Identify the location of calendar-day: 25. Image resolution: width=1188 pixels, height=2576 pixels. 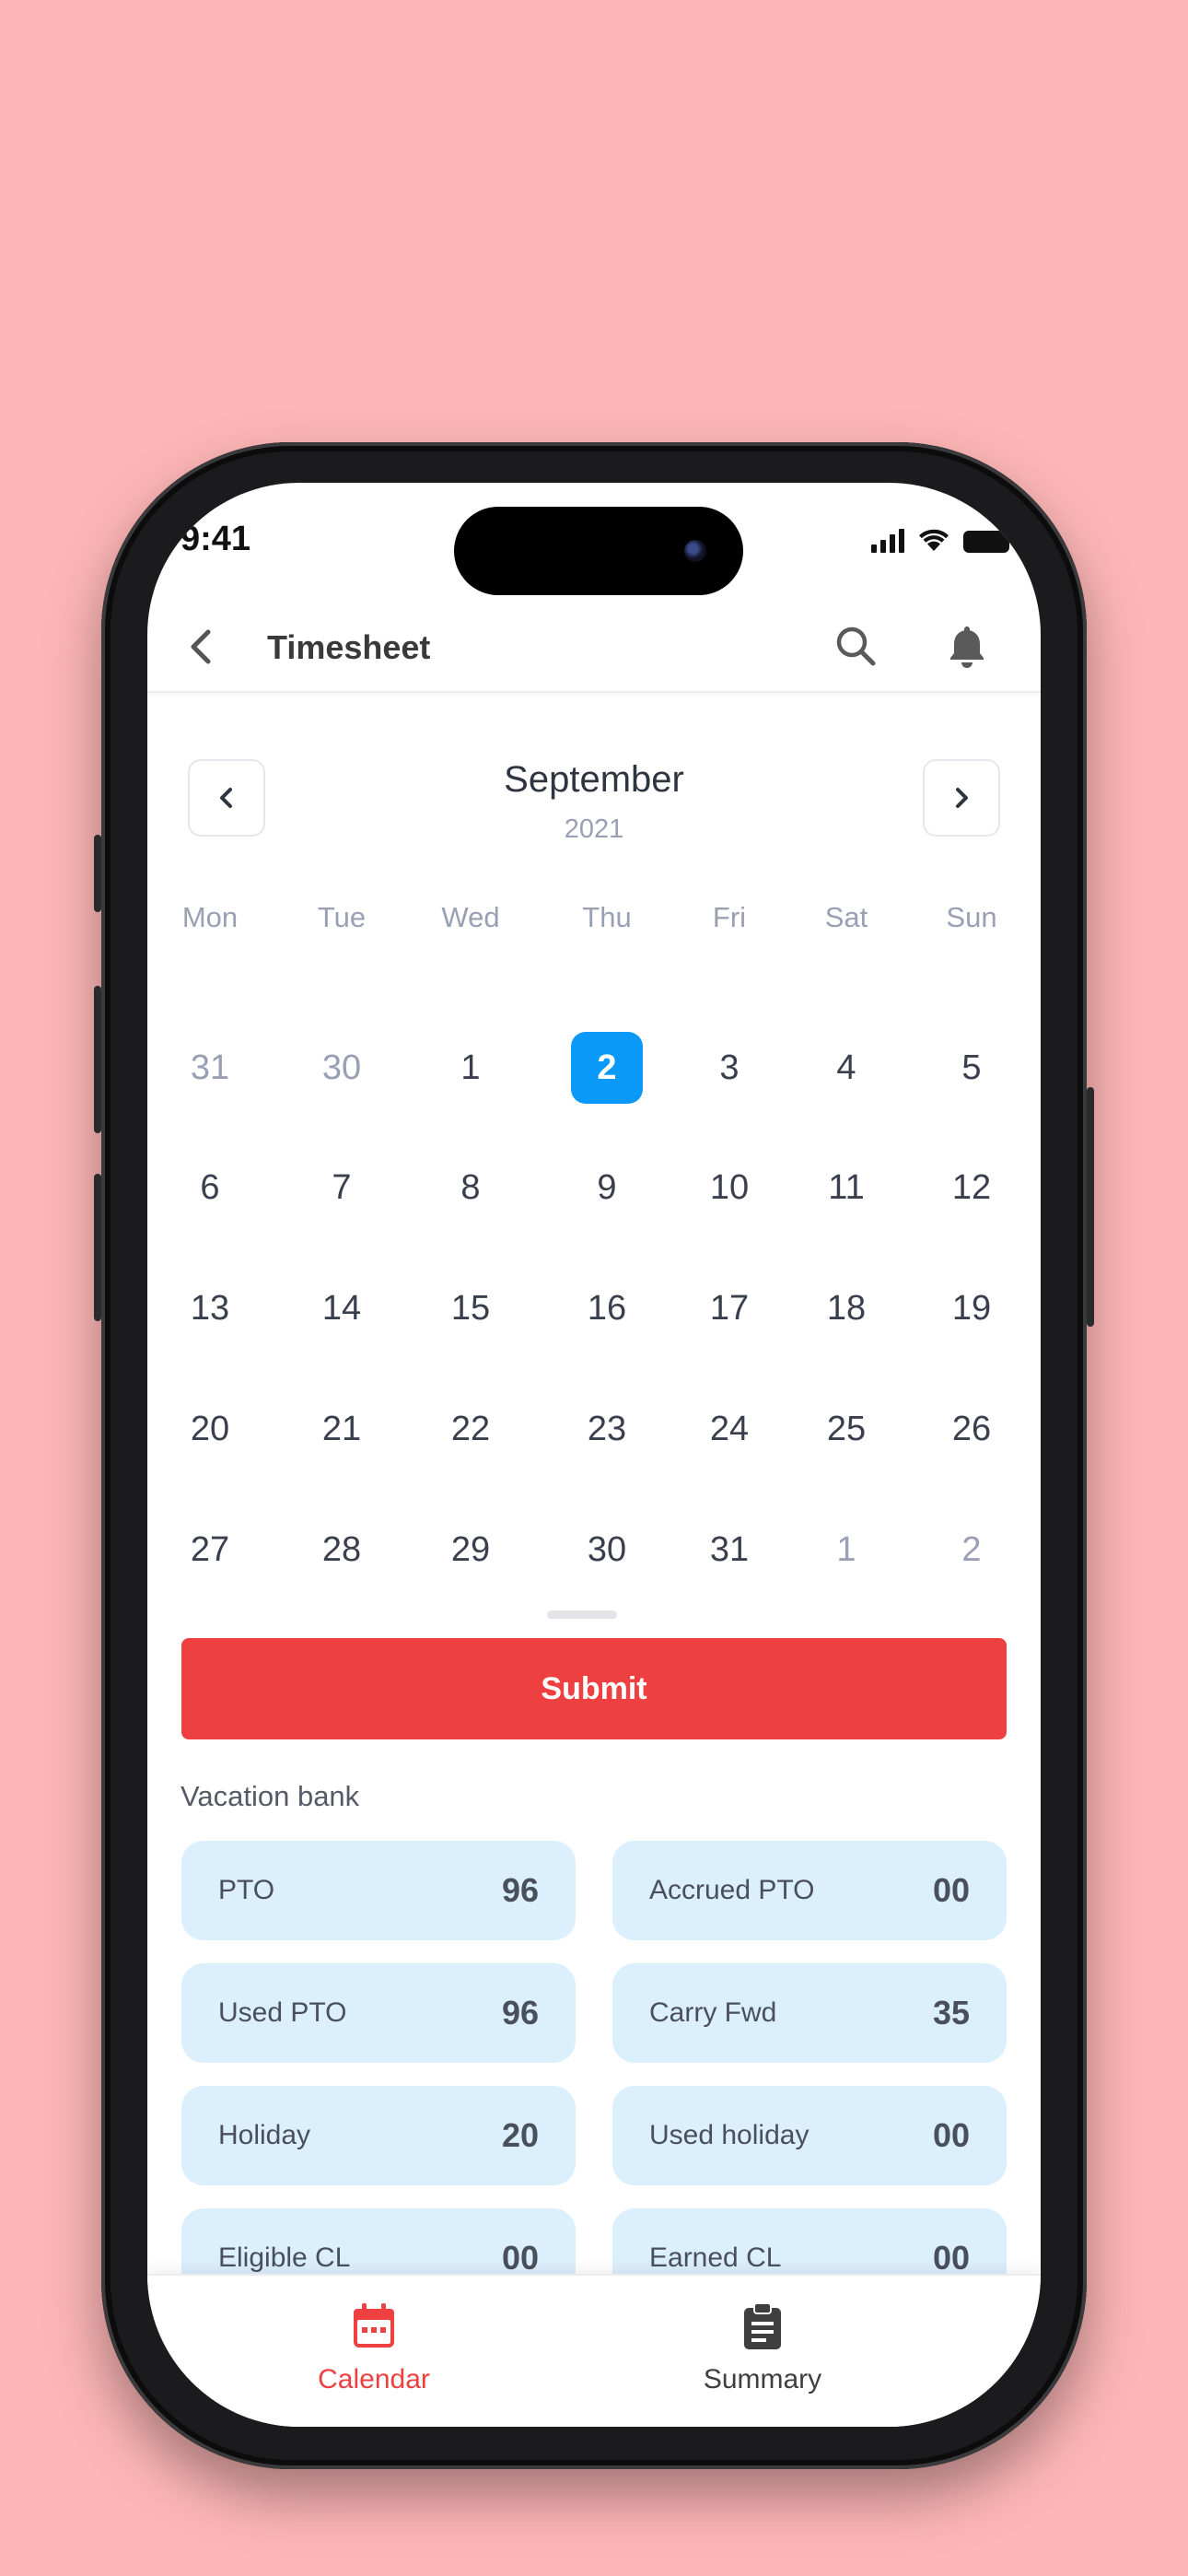
(846, 1429).